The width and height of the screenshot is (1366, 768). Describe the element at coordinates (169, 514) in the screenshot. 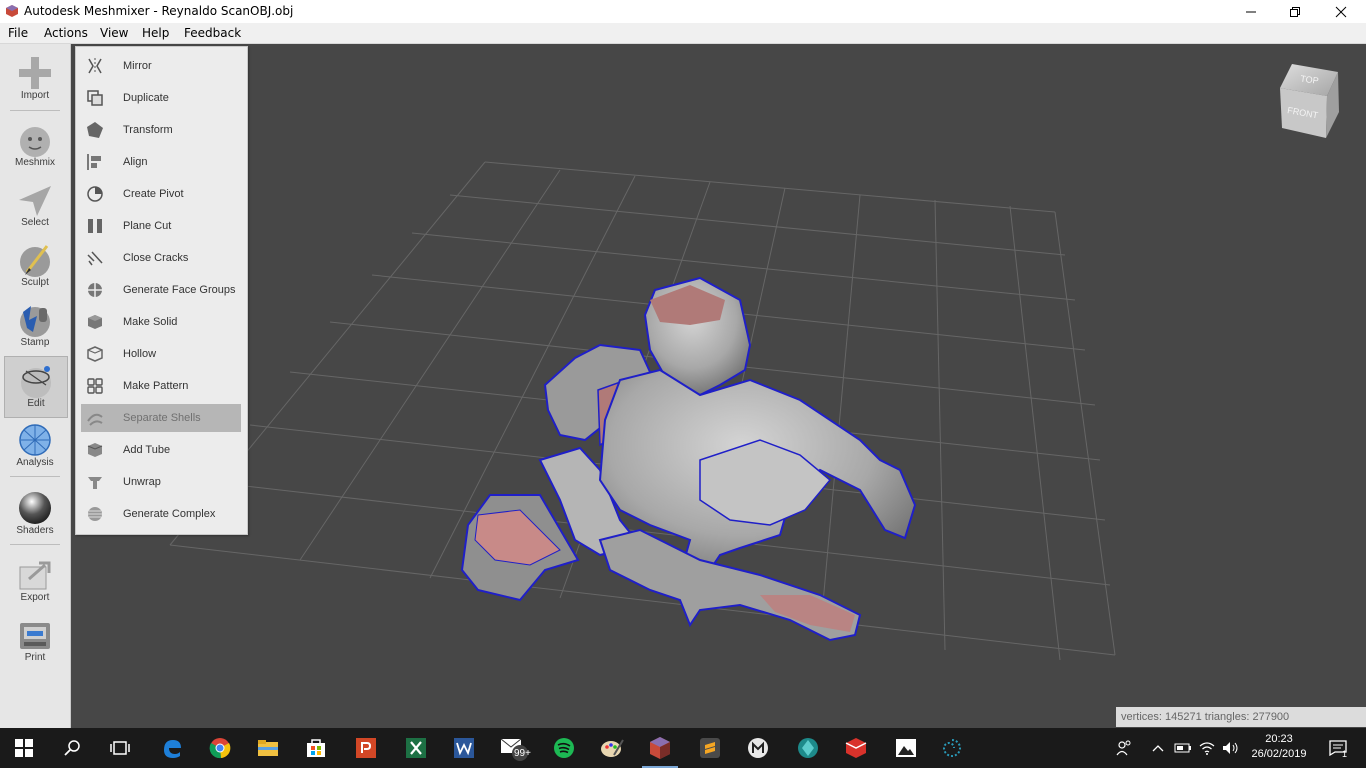

I see `edit-generate-complex-label: Generate Complex` at that location.